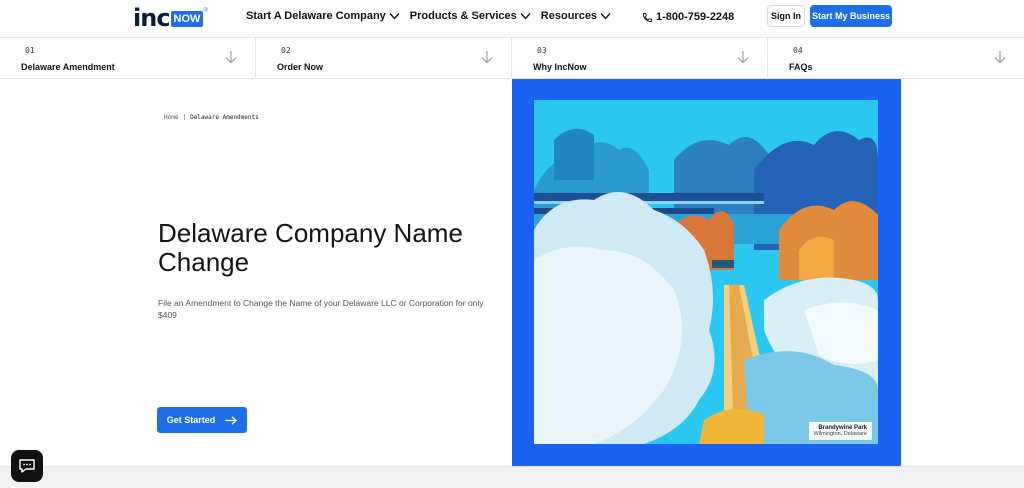 The width and height of the screenshot is (1024, 488). Describe the element at coordinates (316, 16) in the screenshot. I see `nav-label: Start A Delaware Company` at that location.